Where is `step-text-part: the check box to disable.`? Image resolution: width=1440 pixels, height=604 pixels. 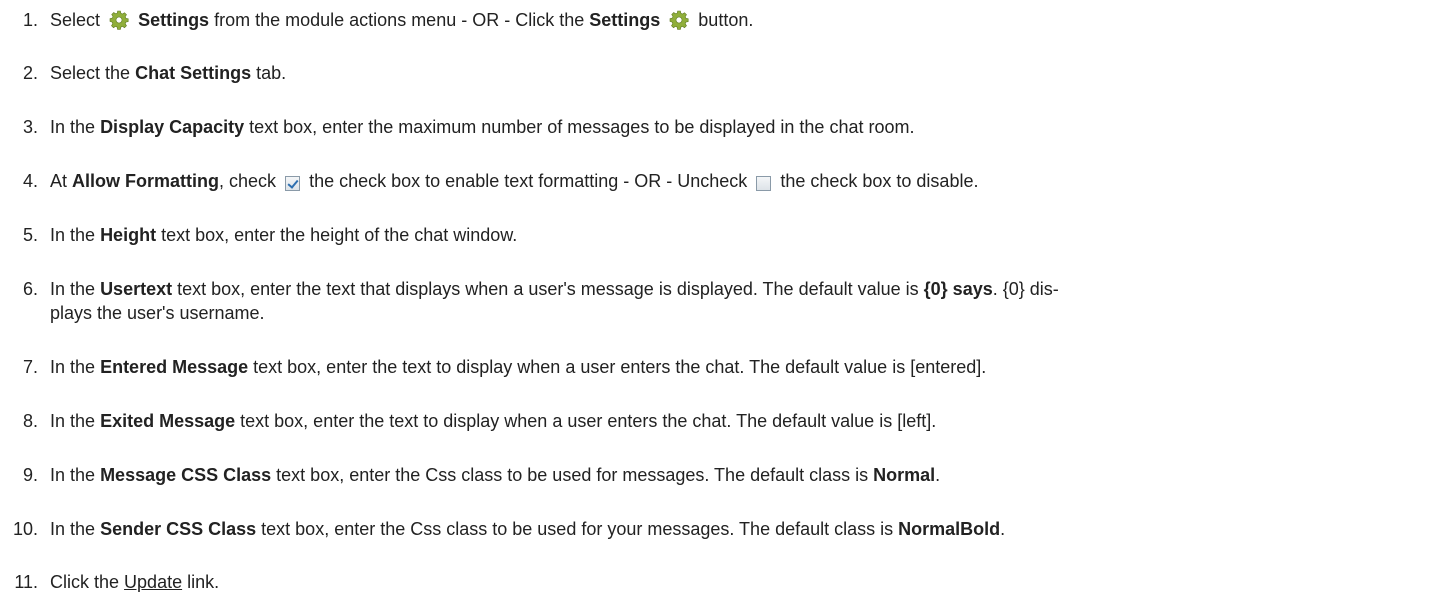
step-text-part: the check box to disable. is located at coordinates (879, 181).